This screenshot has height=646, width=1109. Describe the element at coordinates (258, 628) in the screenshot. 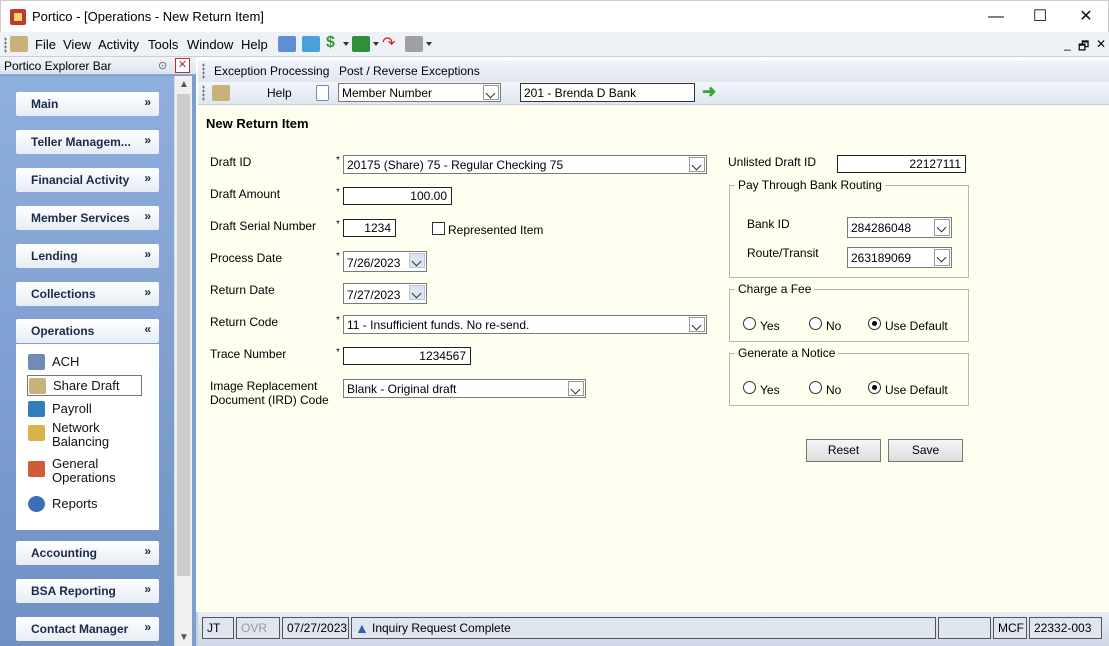

I see `status-ovr: OVR` at that location.